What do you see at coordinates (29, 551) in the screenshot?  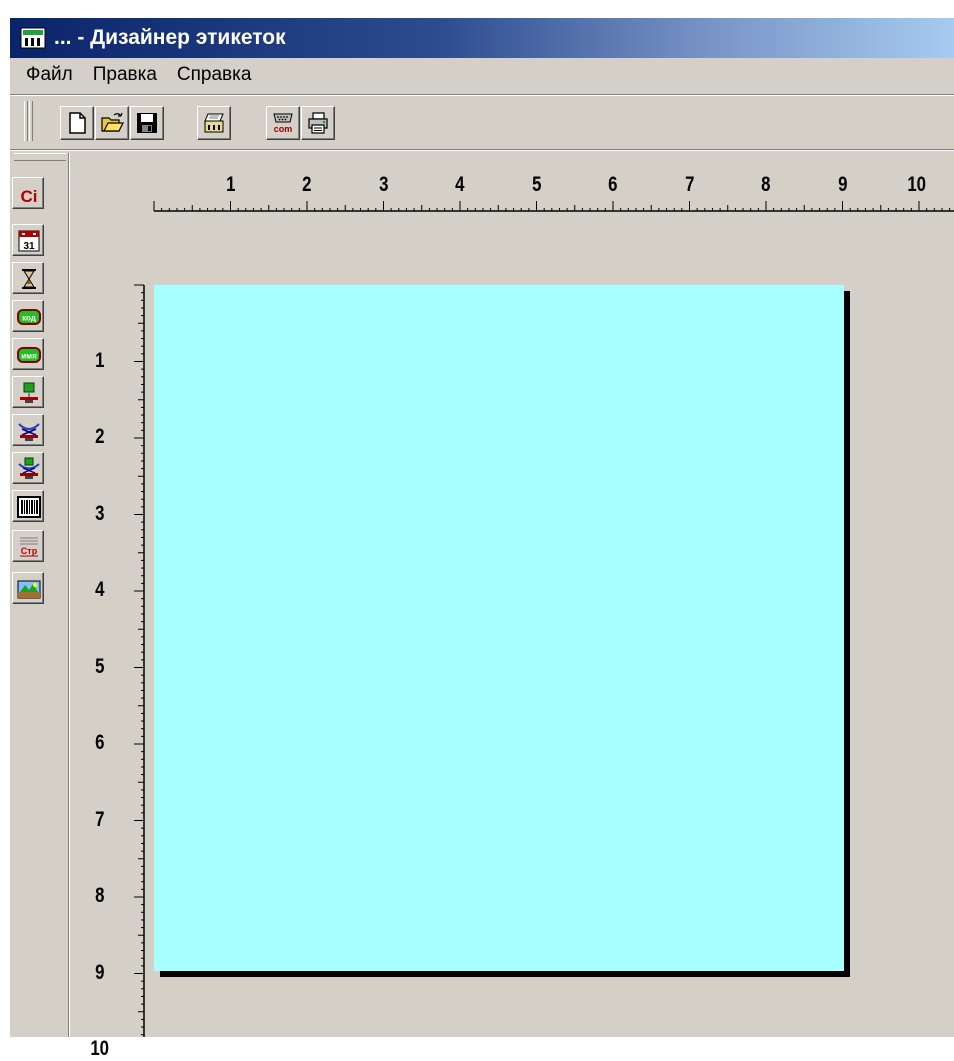 I see `svg-text: Стр` at bounding box center [29, 551].